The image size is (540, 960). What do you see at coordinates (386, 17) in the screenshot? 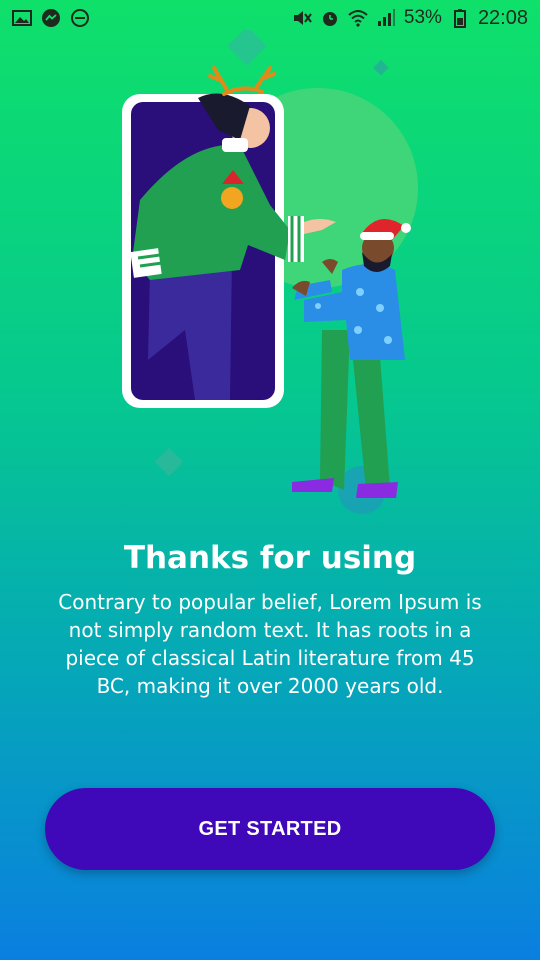
I see `signal-icon` at bounding box center [386, 17].